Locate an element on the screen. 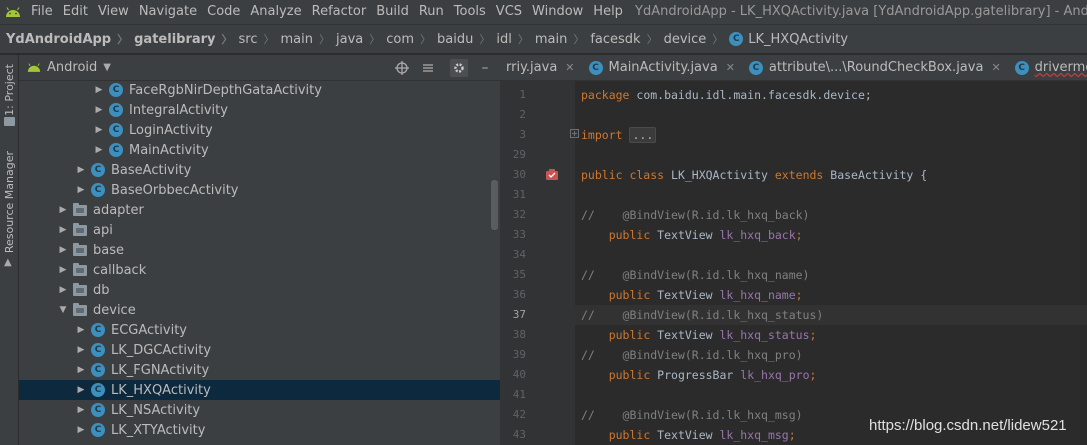  menu-help: Help is located at coordinates (608, 12).